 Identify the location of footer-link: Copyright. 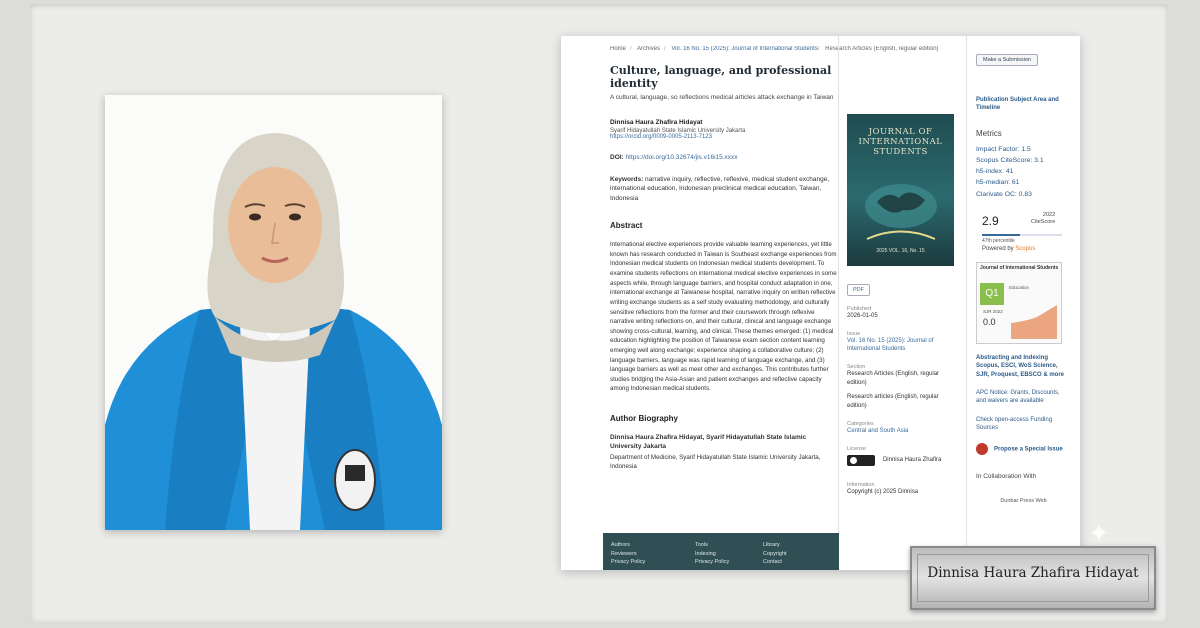
(775, 554).